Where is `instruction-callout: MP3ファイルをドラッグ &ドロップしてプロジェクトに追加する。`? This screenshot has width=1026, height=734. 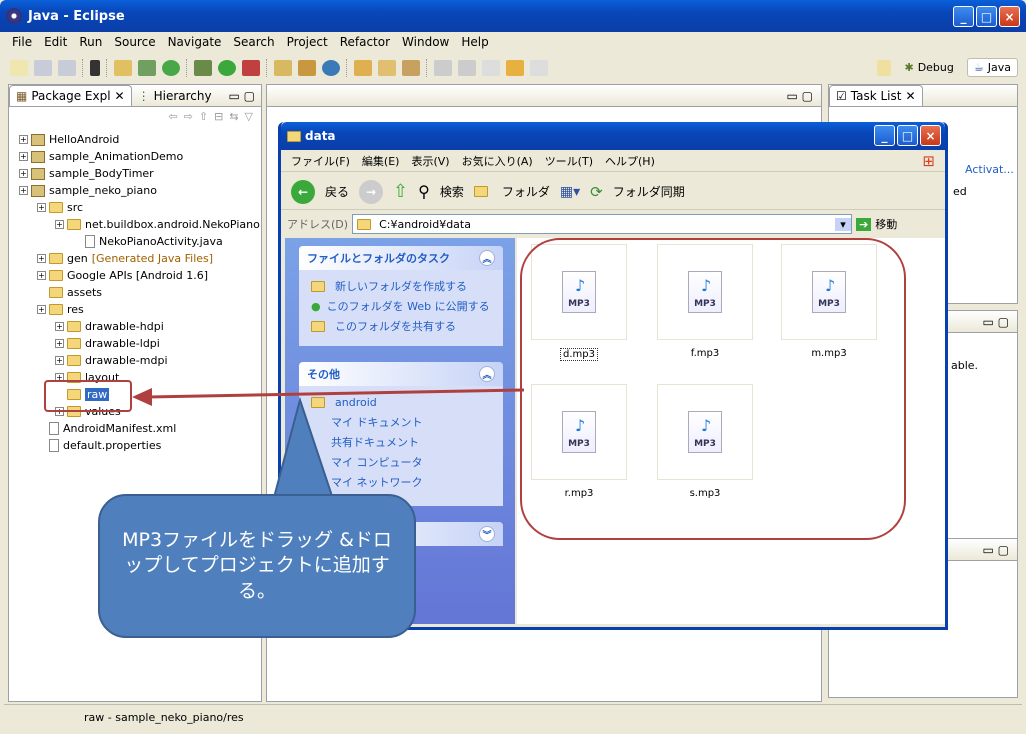
instruction-callout: MP3ファイルをドラッグ &ドロップしてプロジェクトに追加する。 is located at coordinates (257, 566).